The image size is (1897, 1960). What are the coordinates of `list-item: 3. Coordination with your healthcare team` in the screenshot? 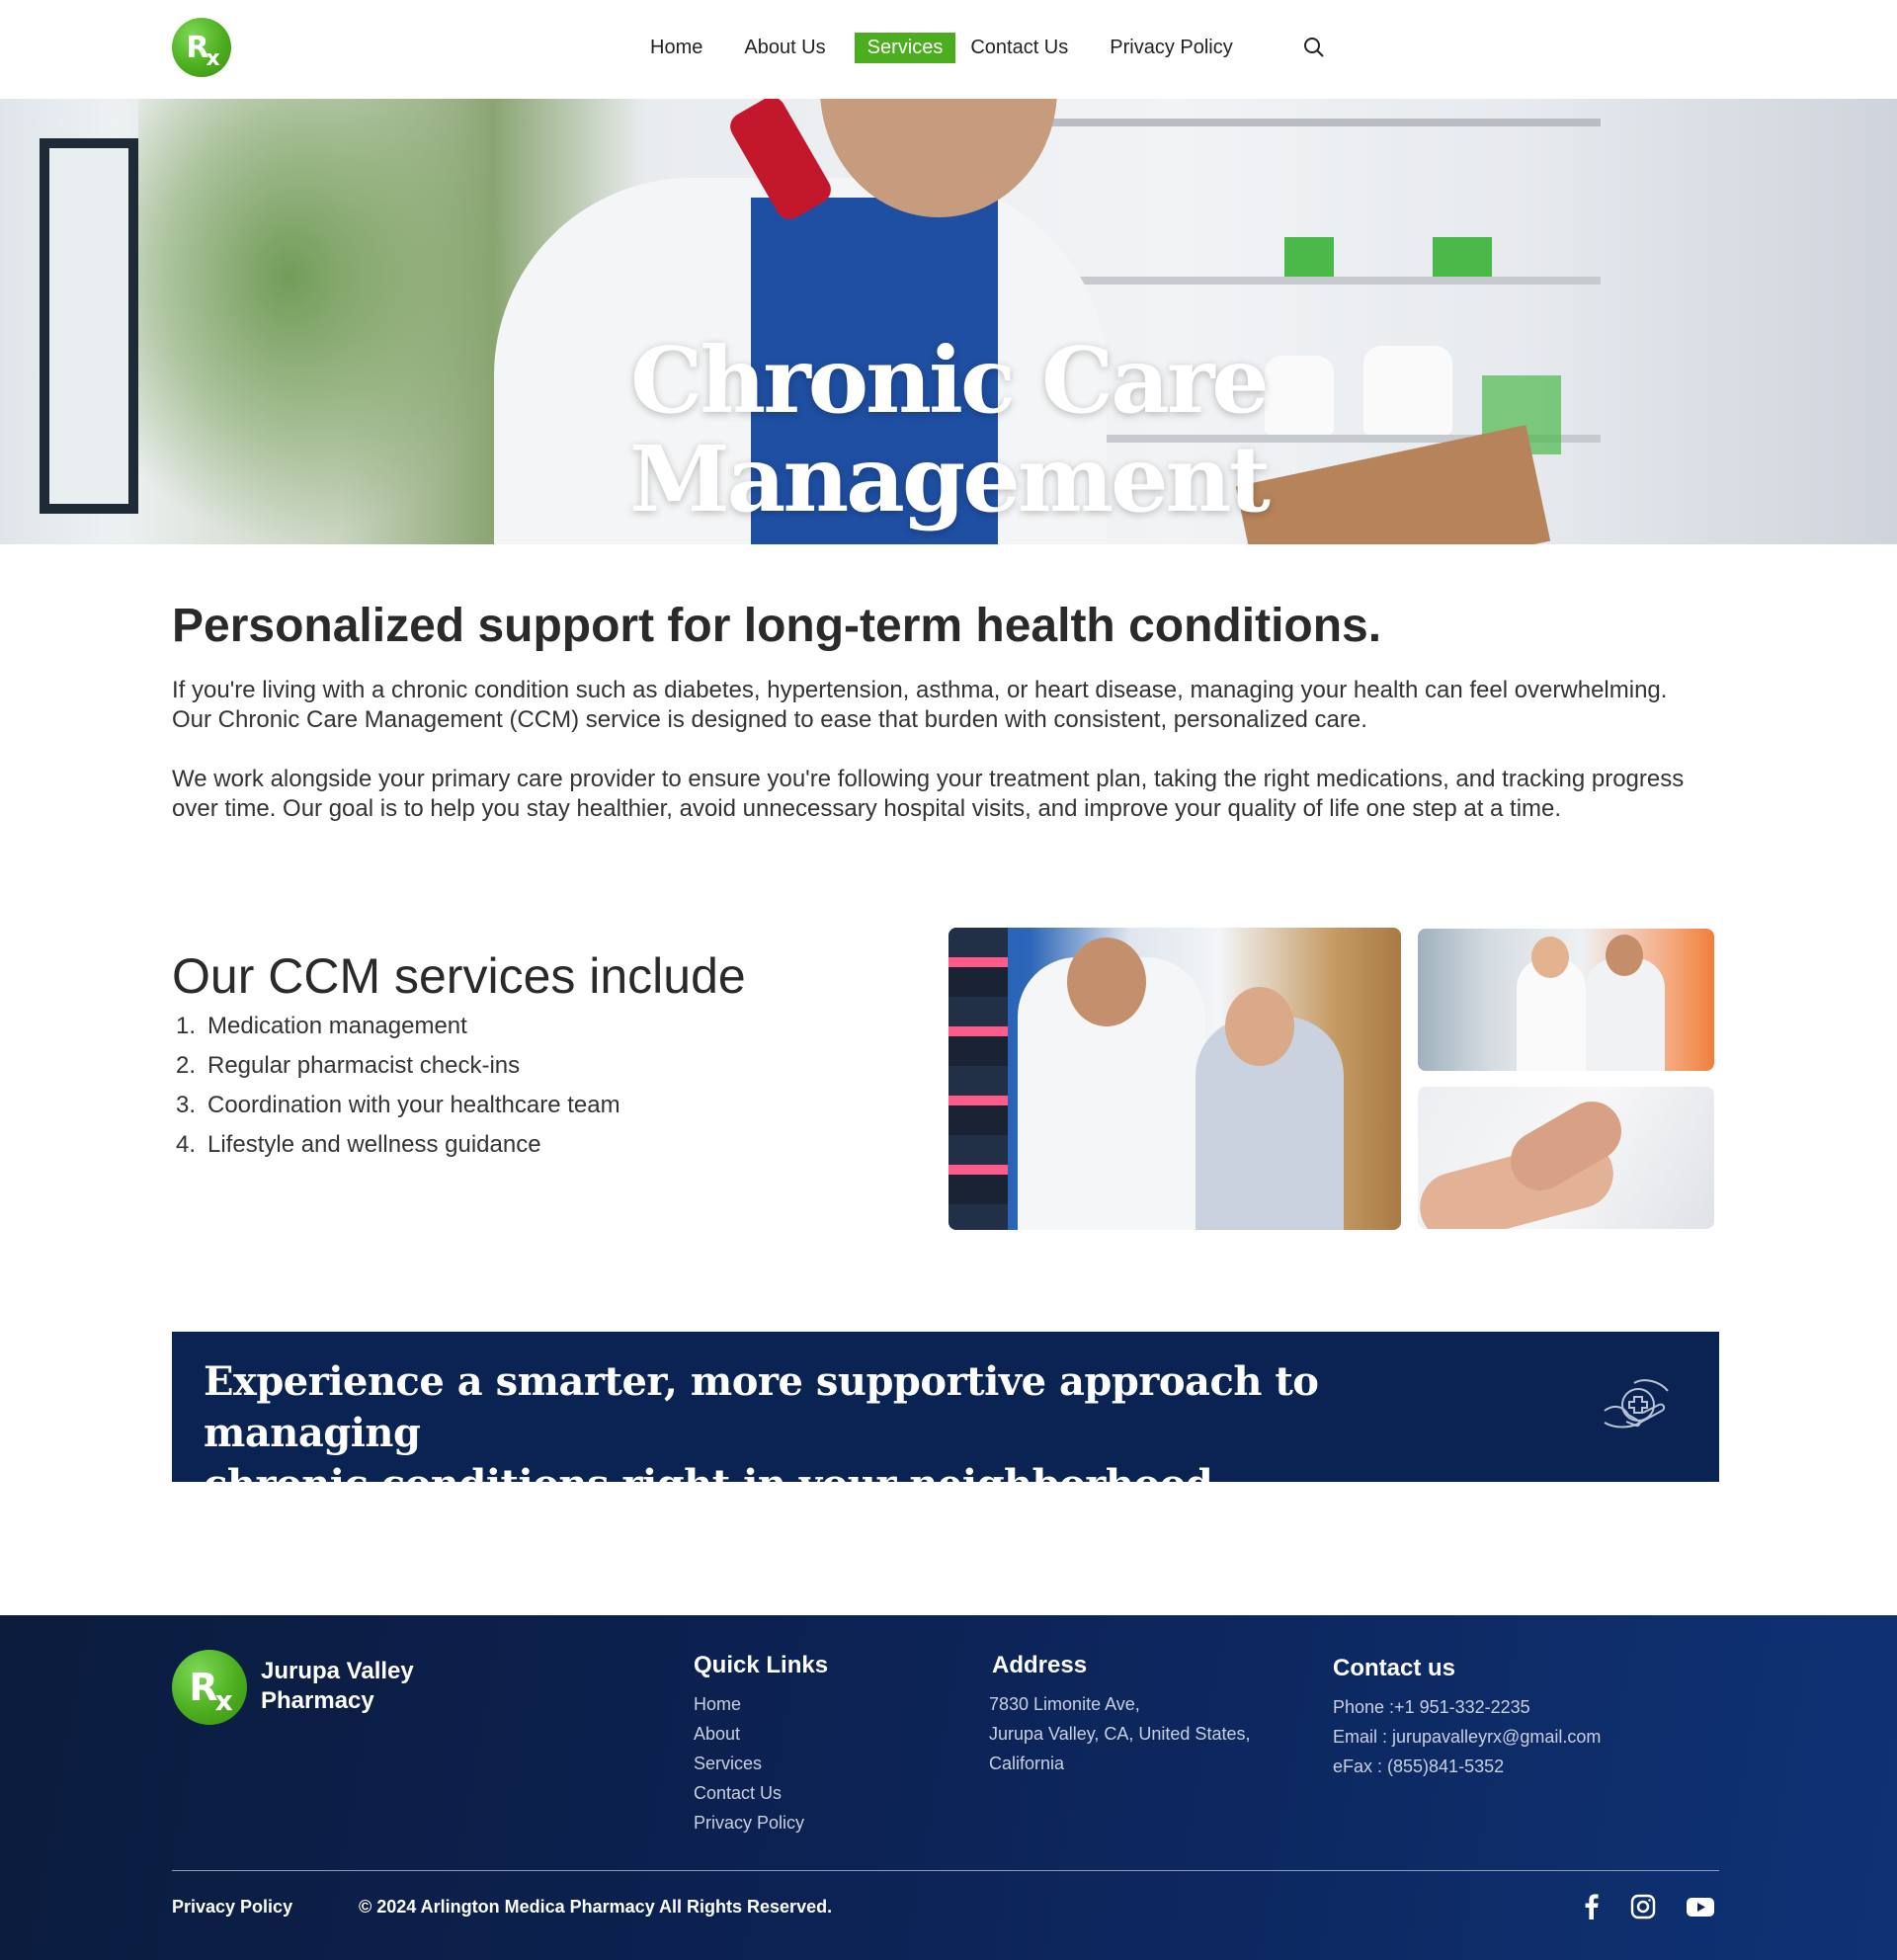 It's located at (398, 1105).